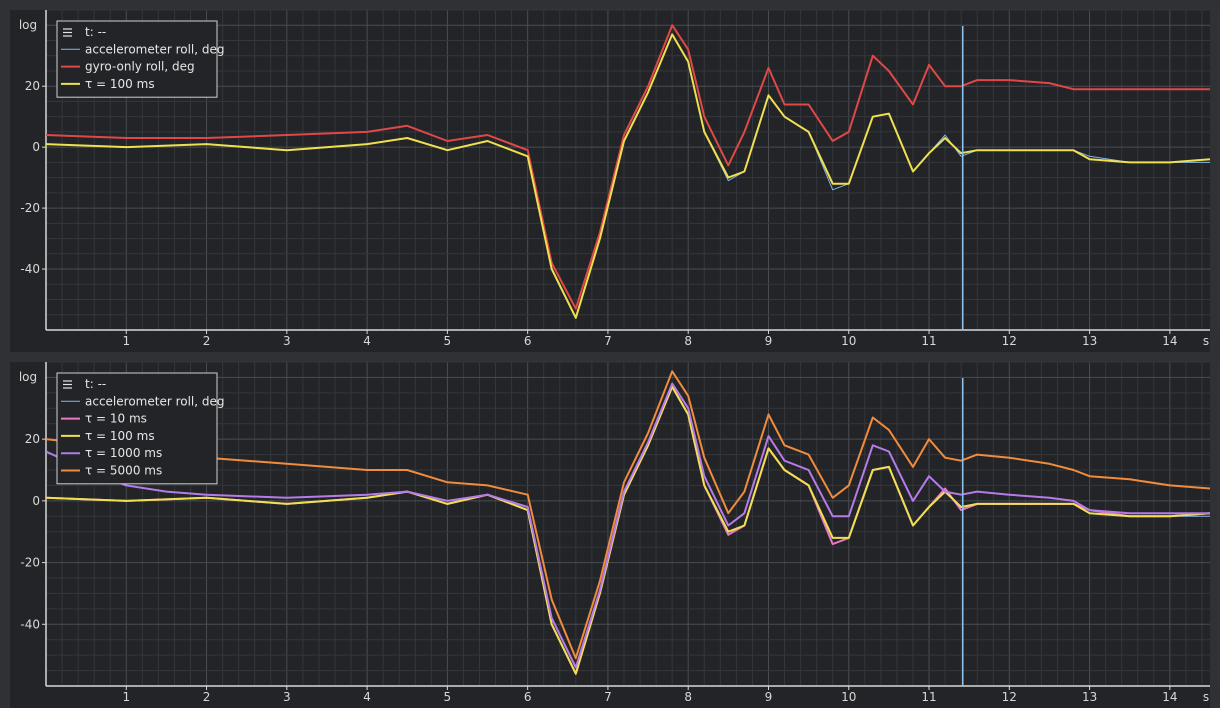 The image size is (1220, 708). Describe the element at coordinates (140, 67) in the screenshot. I see `legend-label: gyro-only roll, deg` at that location.